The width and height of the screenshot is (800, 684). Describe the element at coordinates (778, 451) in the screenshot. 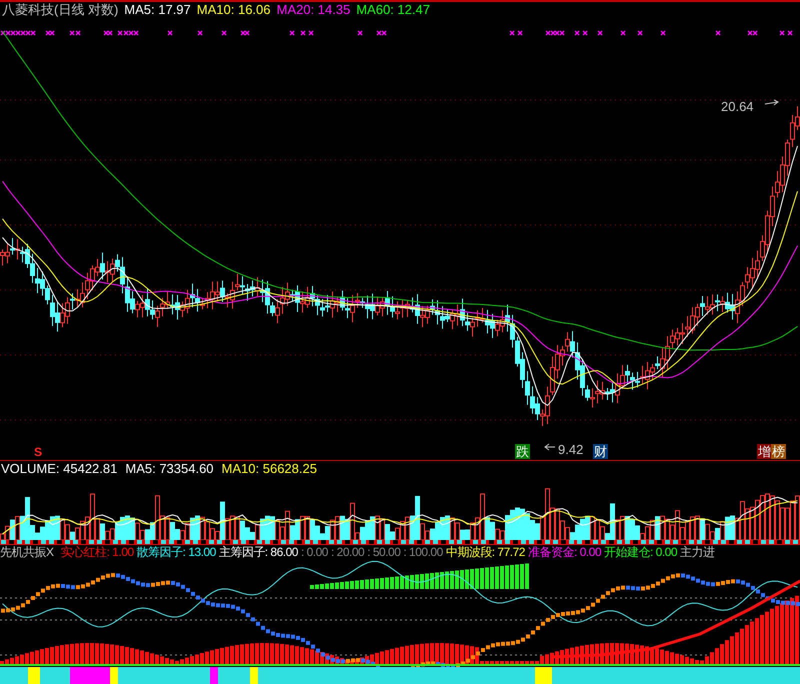

I see `event-badge: 榜` at that location.